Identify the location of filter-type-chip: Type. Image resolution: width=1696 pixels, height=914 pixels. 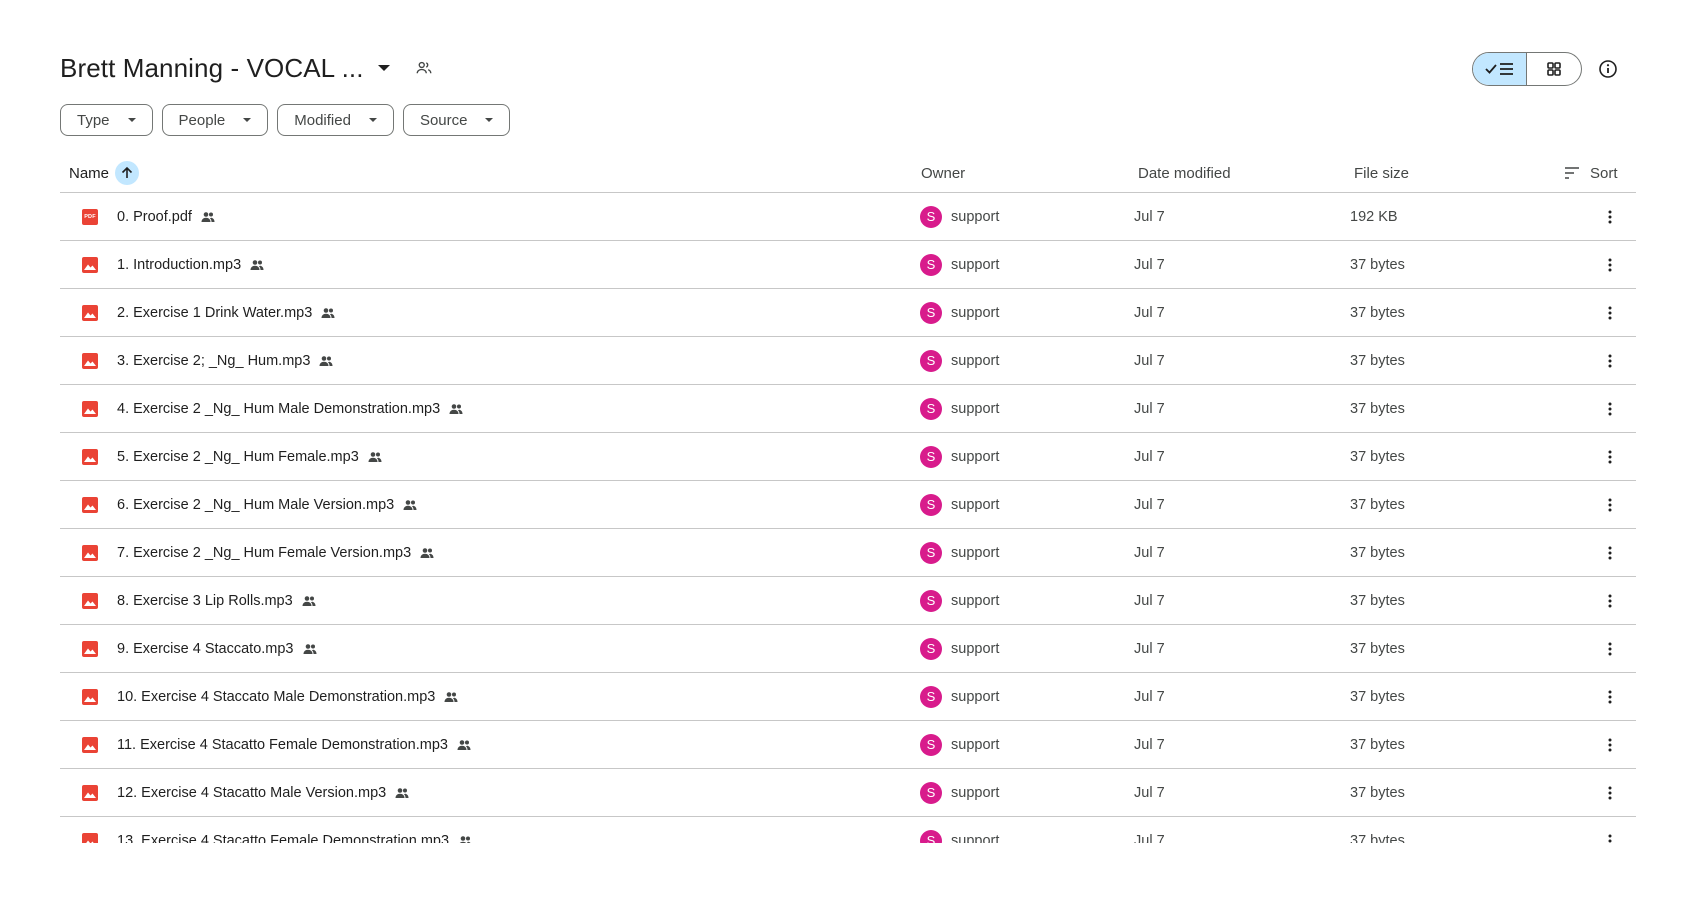
(106, 120).